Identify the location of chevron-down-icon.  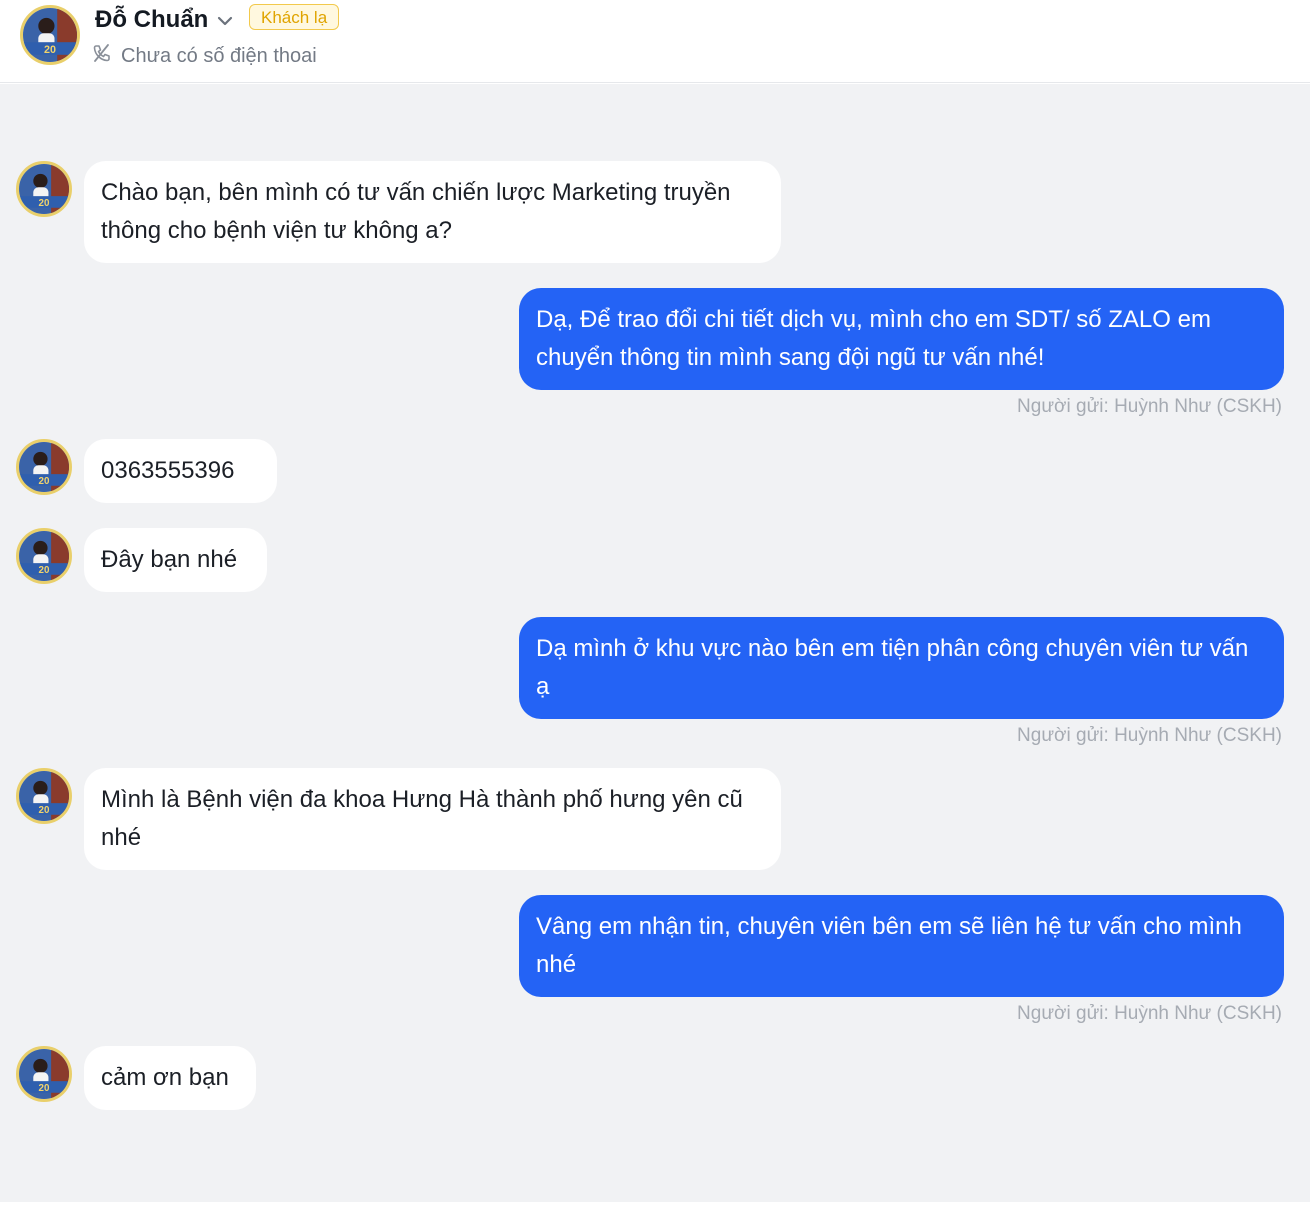
(225, 21).